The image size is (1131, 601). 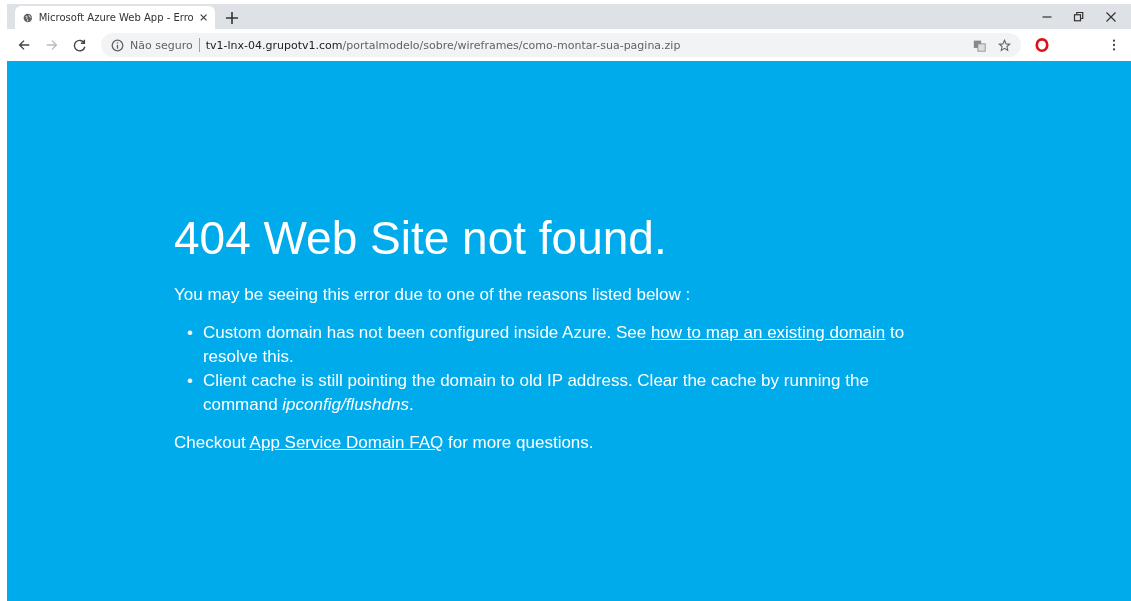 I want to click on address-bar: Não seguro tv1-lnx-04.grupotv1.com/portalmodelo/sobre/wireframes/como-montar-sua-pagina.zip, so click(x=561, y=45).